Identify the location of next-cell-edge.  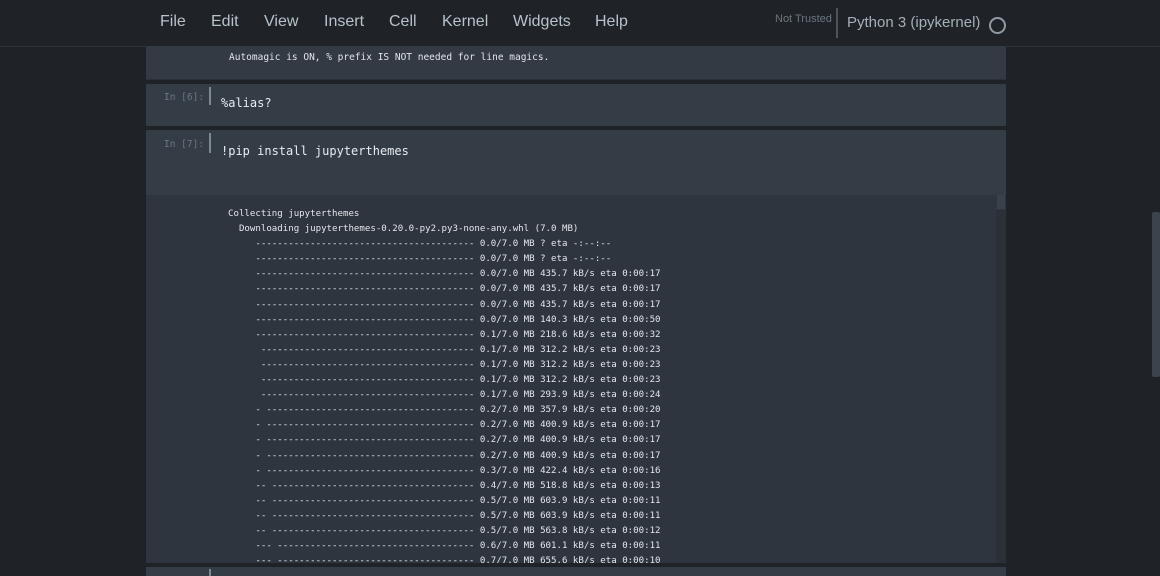
(576, 571).